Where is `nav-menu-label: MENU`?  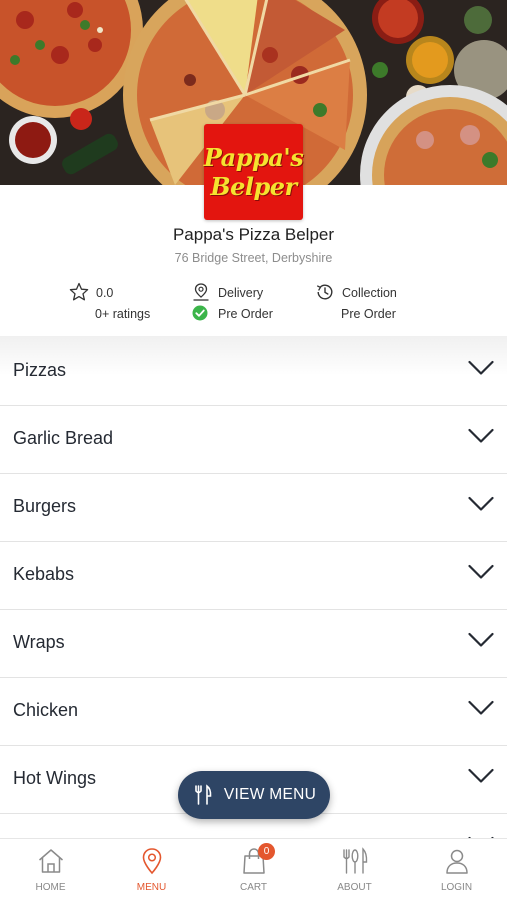
nav-menu-label: MENU is located at coordinates (151, 887).